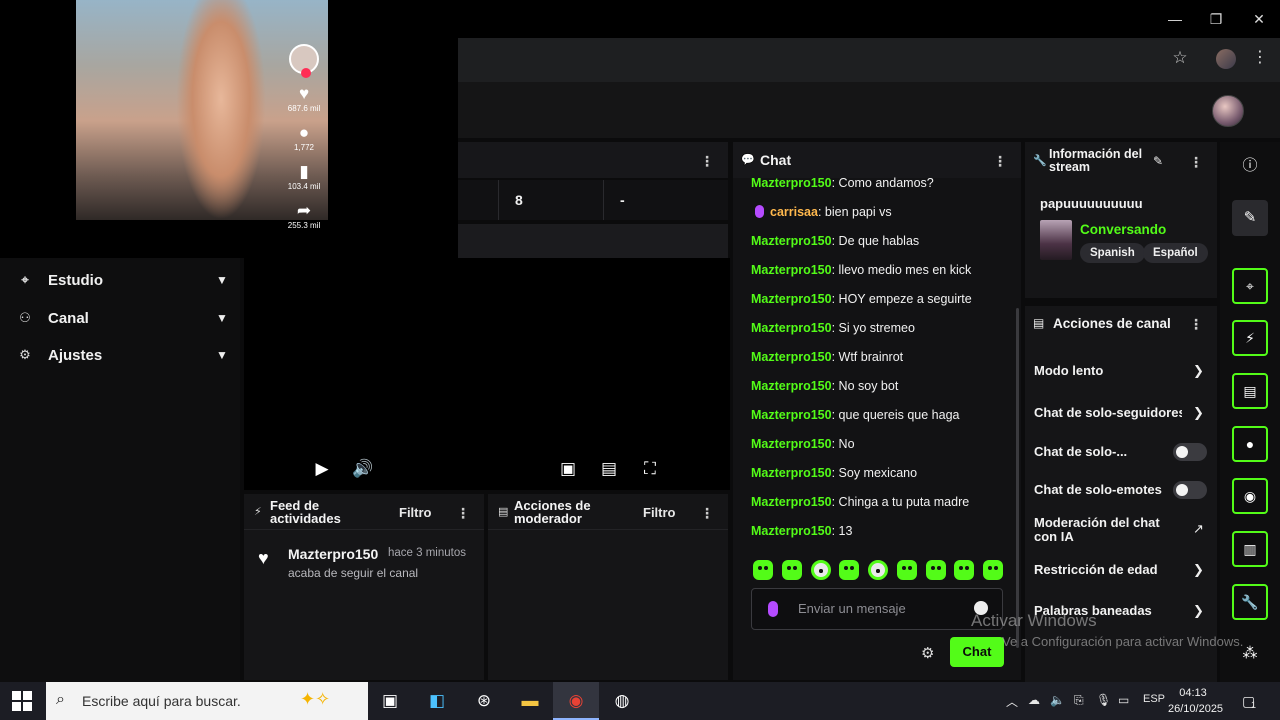 The width and height of the screenshot is (1280, 720). I want to click on moderator-filter-button: Filtro, so click(659, 512).